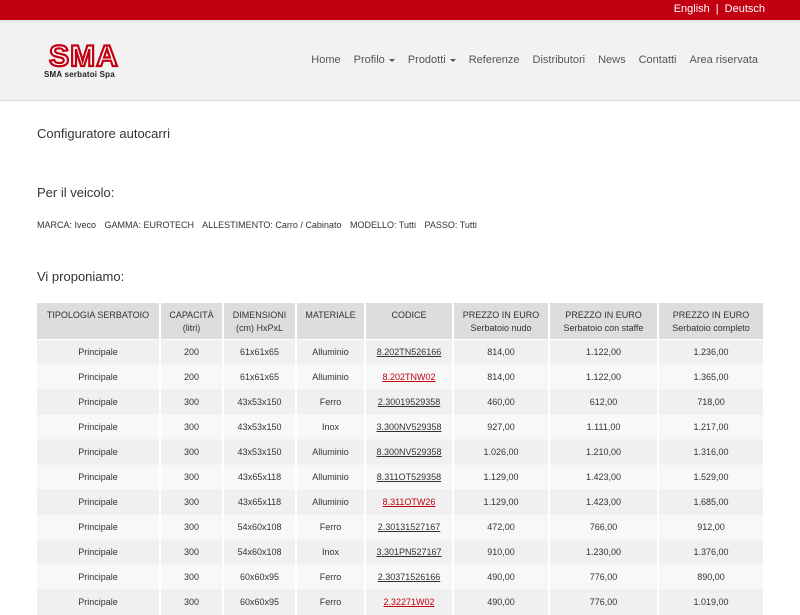 The width and height of the screenshot is (800, 615). I want to click on nav-profilo: Profilo, so click(374, 60).